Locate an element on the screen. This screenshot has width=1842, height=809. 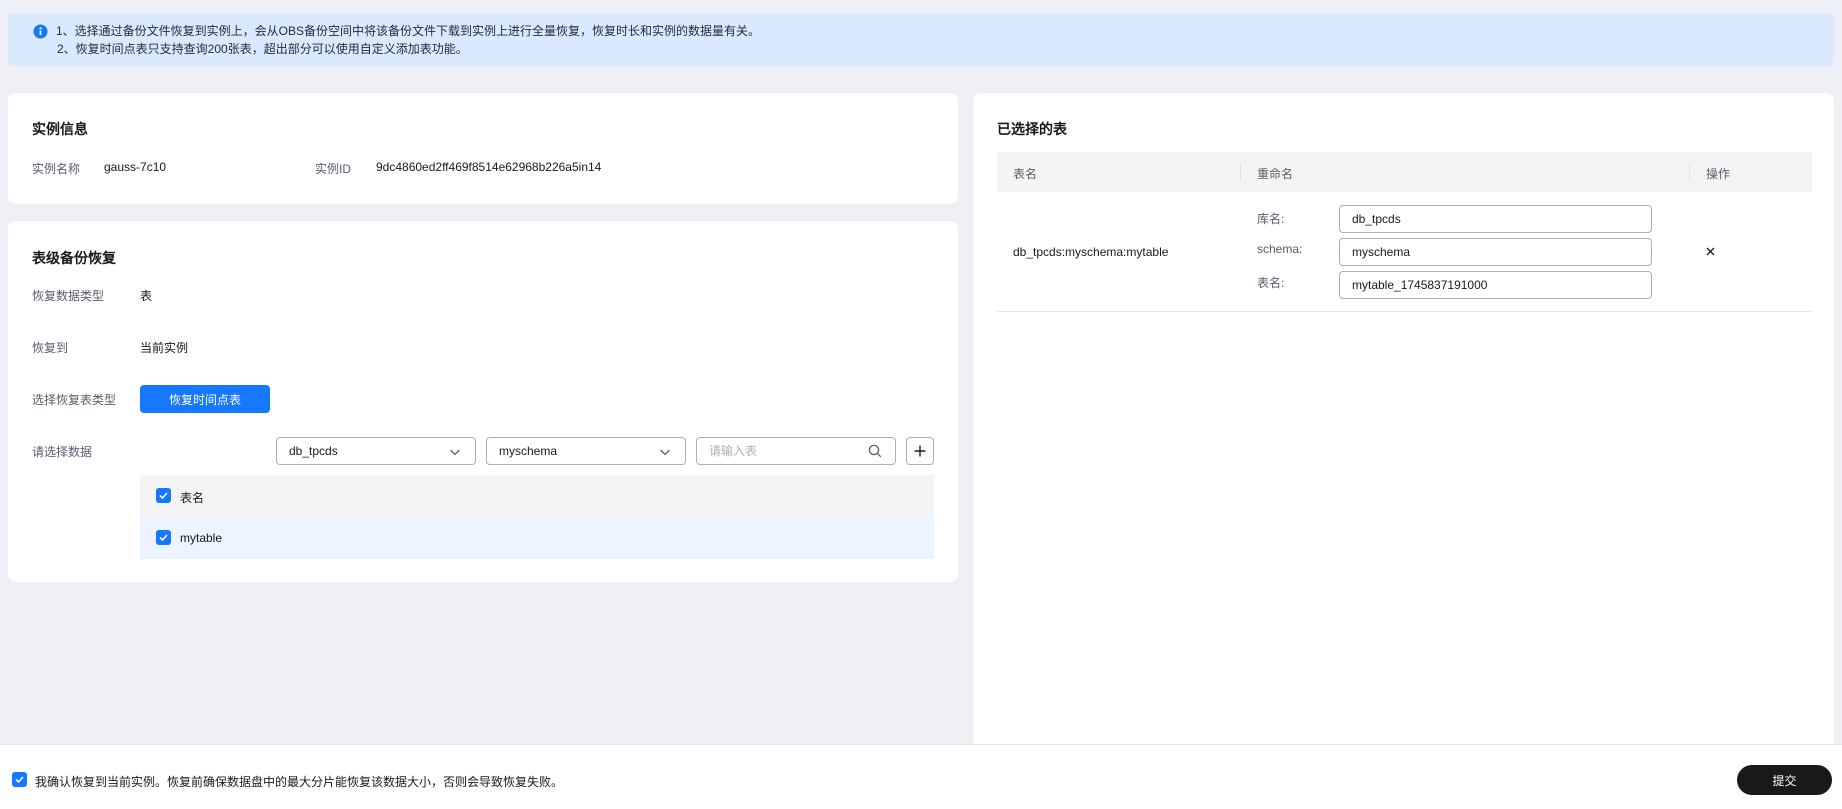
table-search-input is located at coordinates (796, 451).